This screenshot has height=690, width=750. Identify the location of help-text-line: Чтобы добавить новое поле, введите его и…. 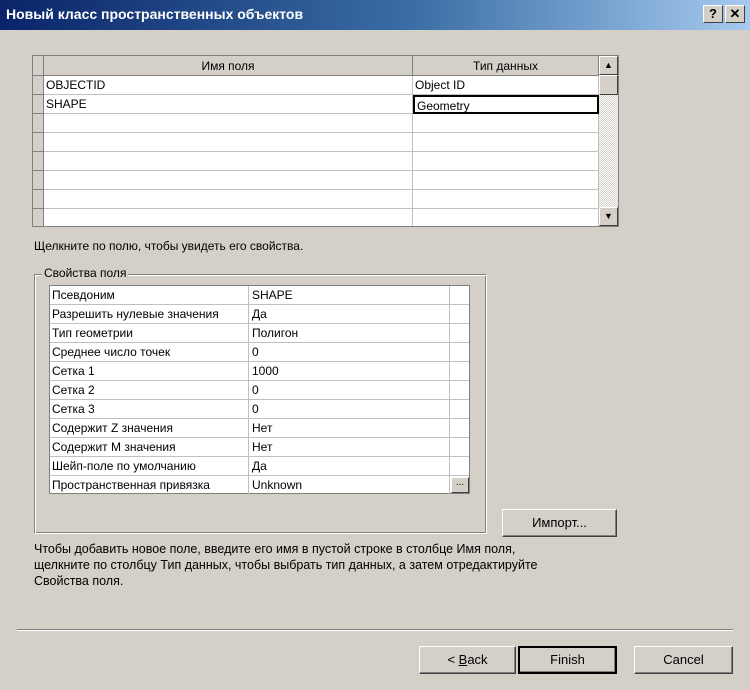
(275, 549).